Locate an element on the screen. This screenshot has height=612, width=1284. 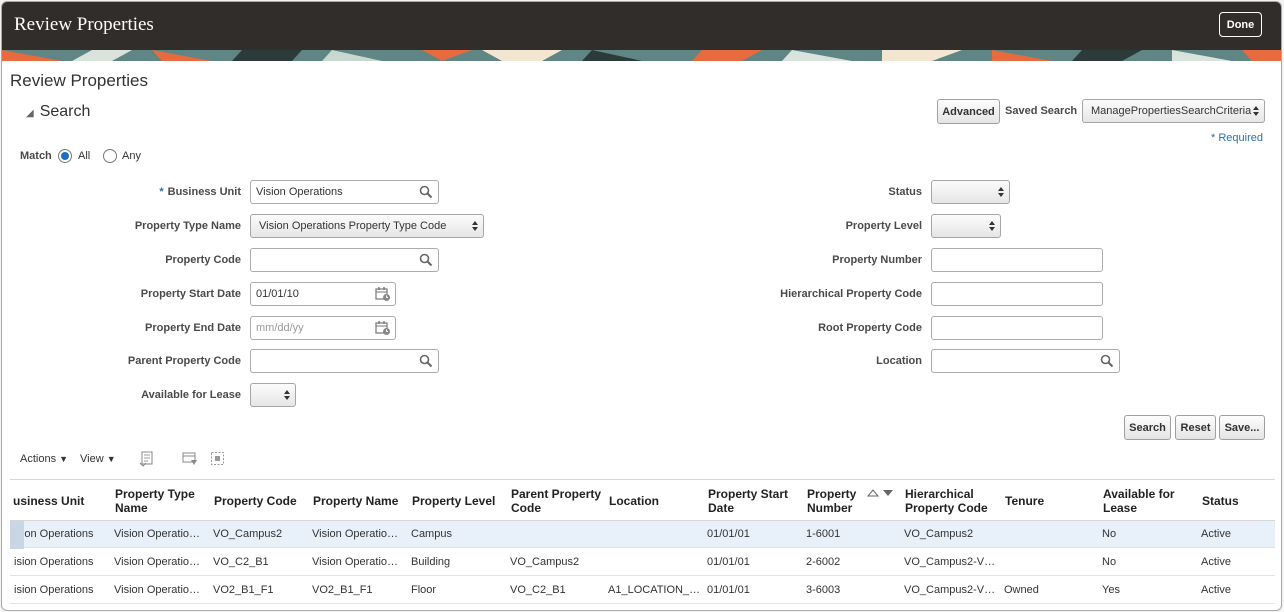
business-unit-label-text: Business Unit is located at coordinates (204, 192).